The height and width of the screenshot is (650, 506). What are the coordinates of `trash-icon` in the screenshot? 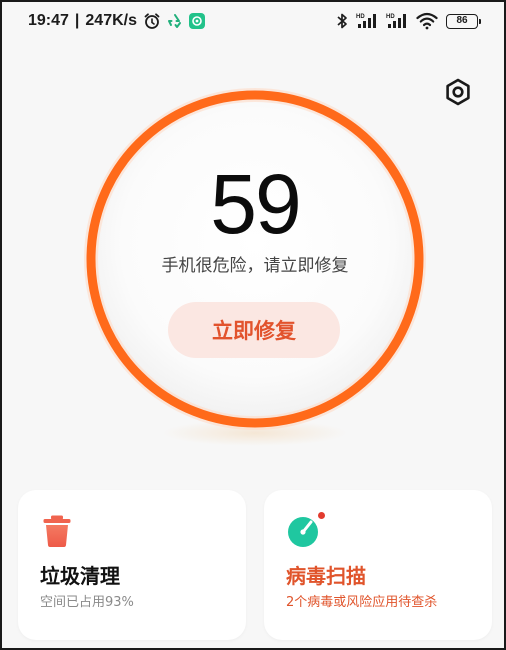 It's located at (57, 531).